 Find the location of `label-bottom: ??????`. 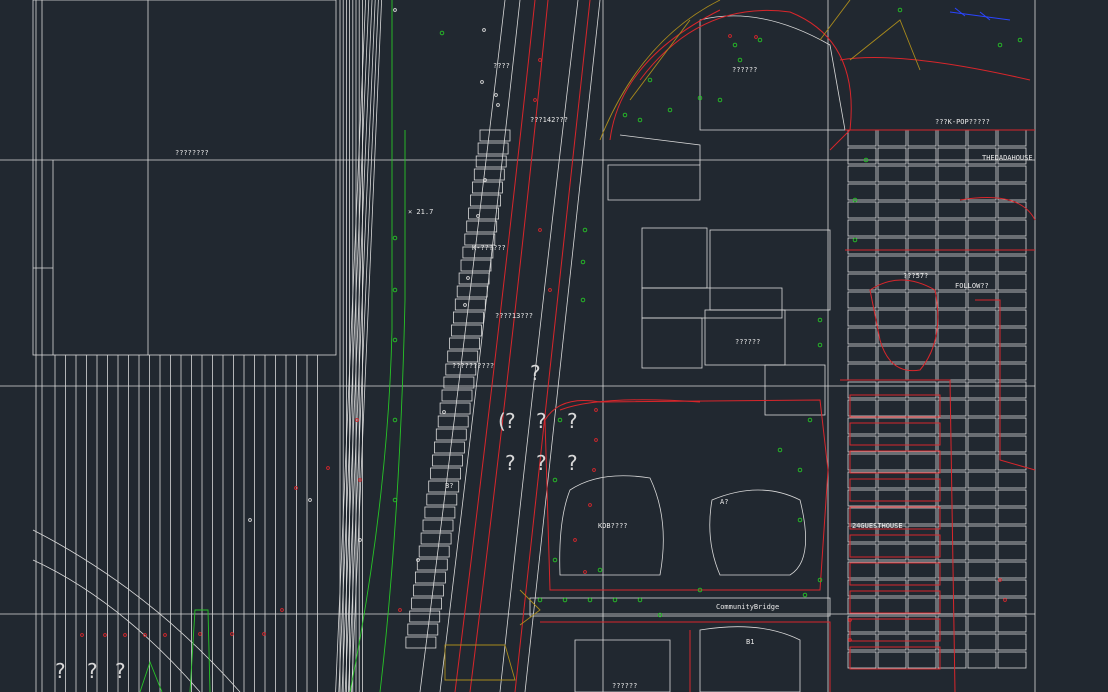

label-bottom: ?????? is located at coordinates (624, 686).